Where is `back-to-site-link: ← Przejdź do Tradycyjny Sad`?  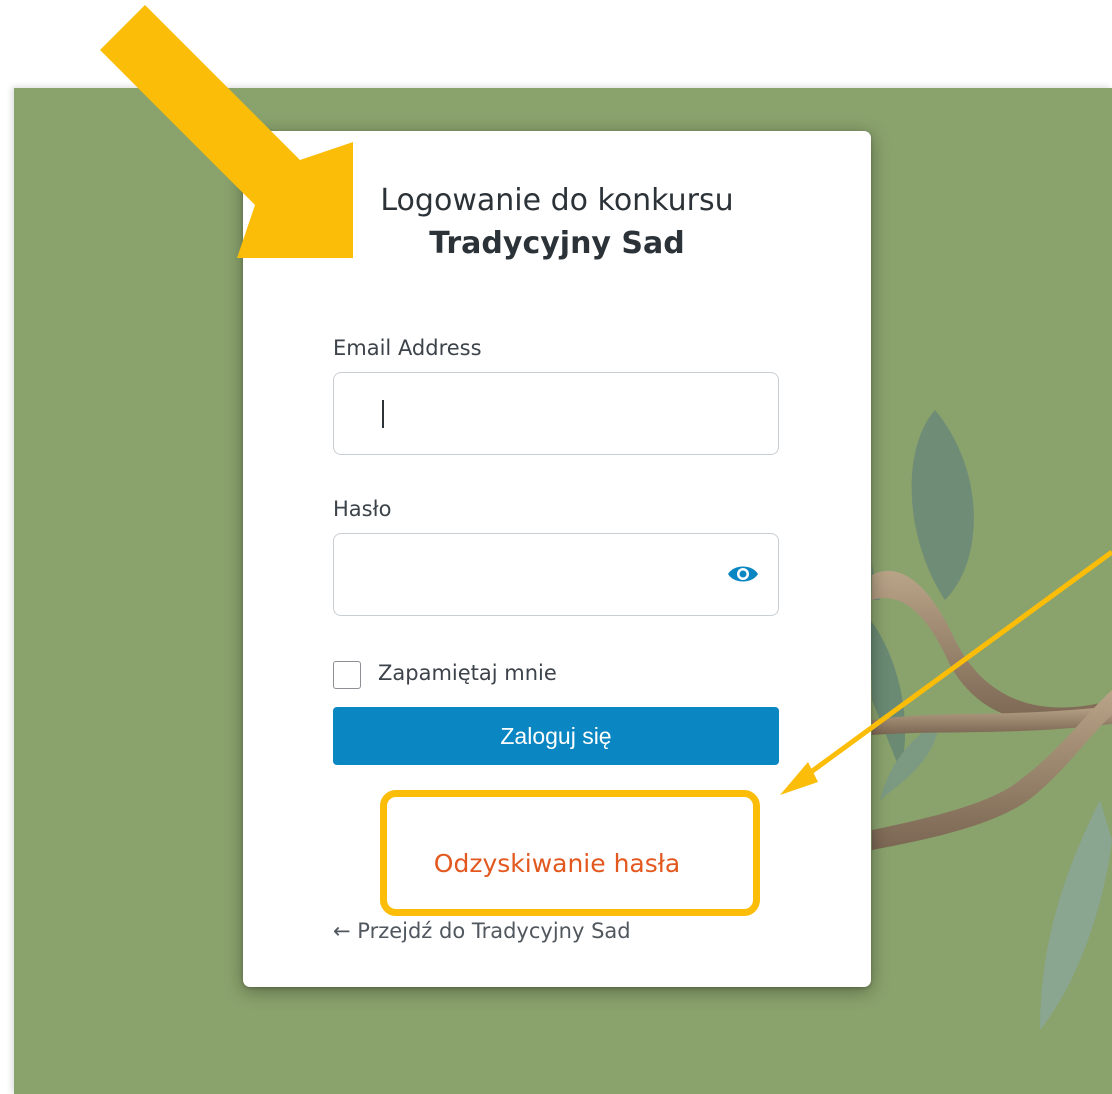 back-to-site-link: ← Przejdź do Tradycyjny Sad is located at coordinates (482, 931).